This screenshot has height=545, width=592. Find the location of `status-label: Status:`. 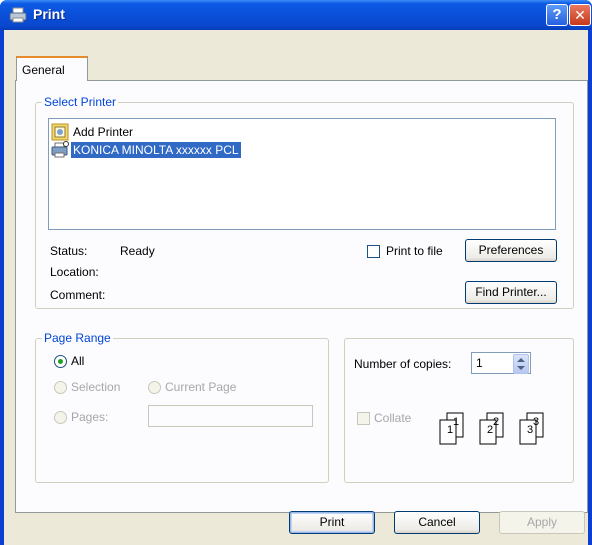

status-label: Status: is located at coordinates (69, 251).